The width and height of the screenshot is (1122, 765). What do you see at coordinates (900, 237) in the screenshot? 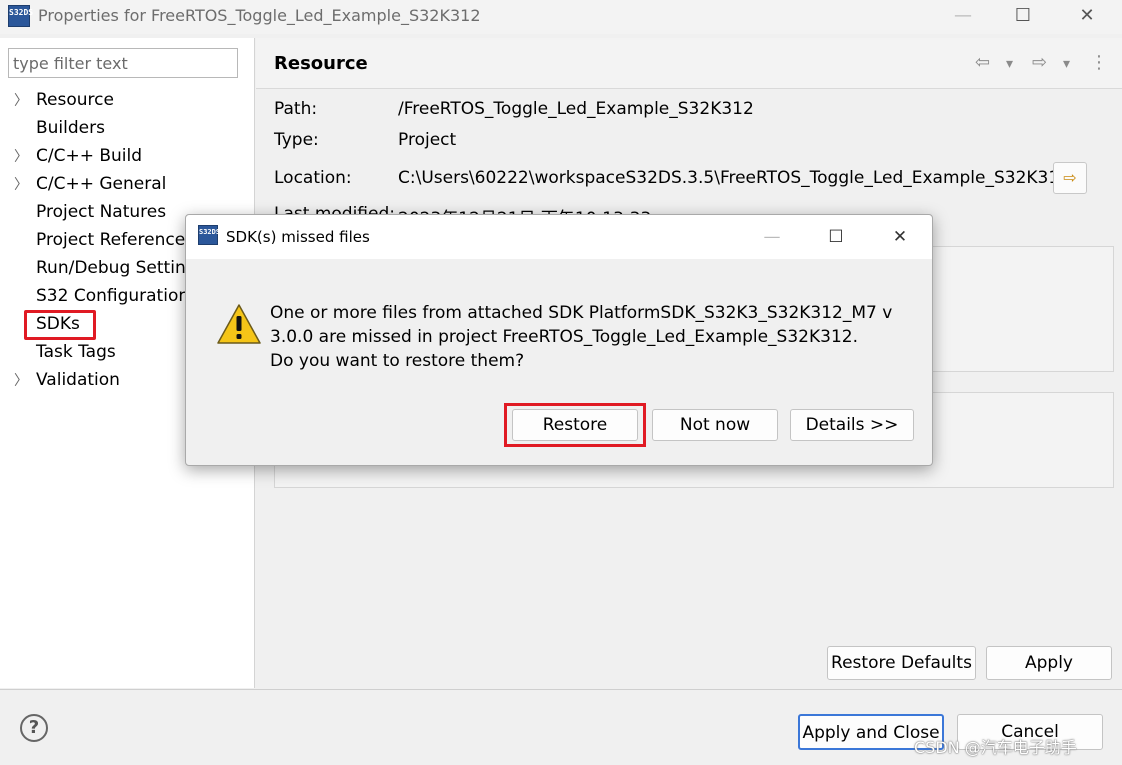
I see `dialog-close-button: ✕` at bounding box center [900, 237].